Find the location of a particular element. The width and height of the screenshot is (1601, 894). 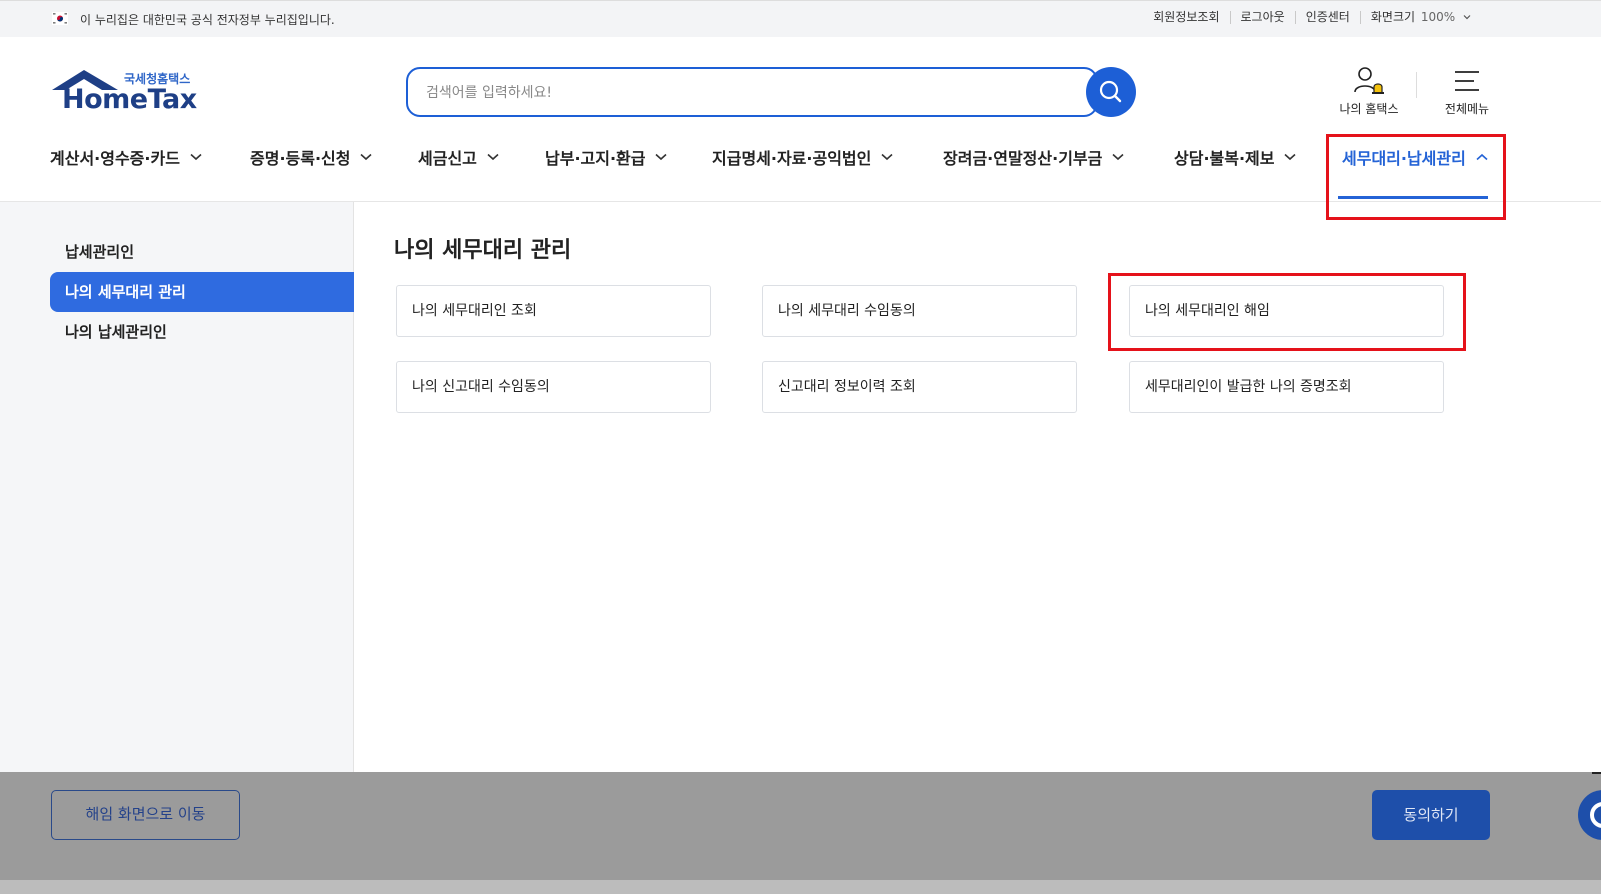

nav-item-label: 납부·고지·환급 is located at coordinates (595, 158).